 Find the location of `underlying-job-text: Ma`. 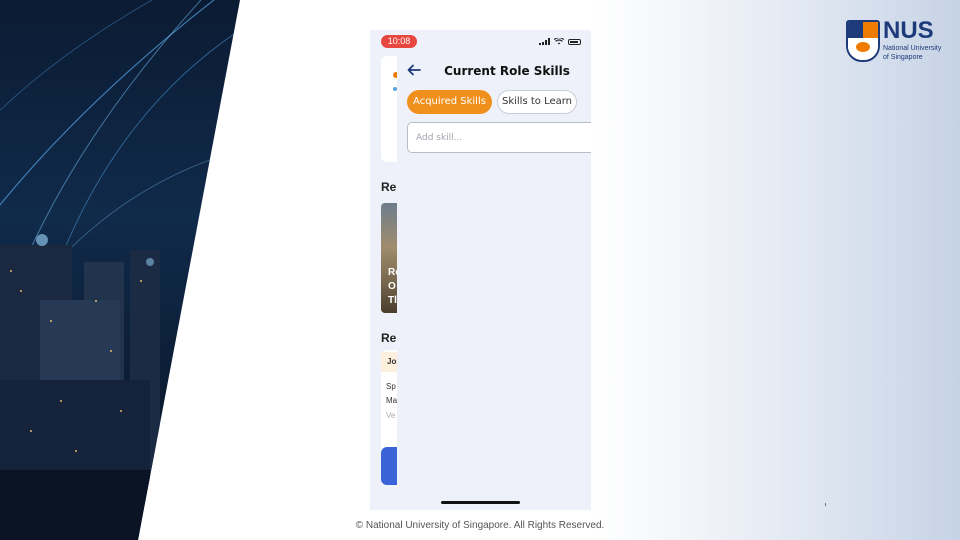

underlying-job-text: Ma is located at coordinates (392, 400).